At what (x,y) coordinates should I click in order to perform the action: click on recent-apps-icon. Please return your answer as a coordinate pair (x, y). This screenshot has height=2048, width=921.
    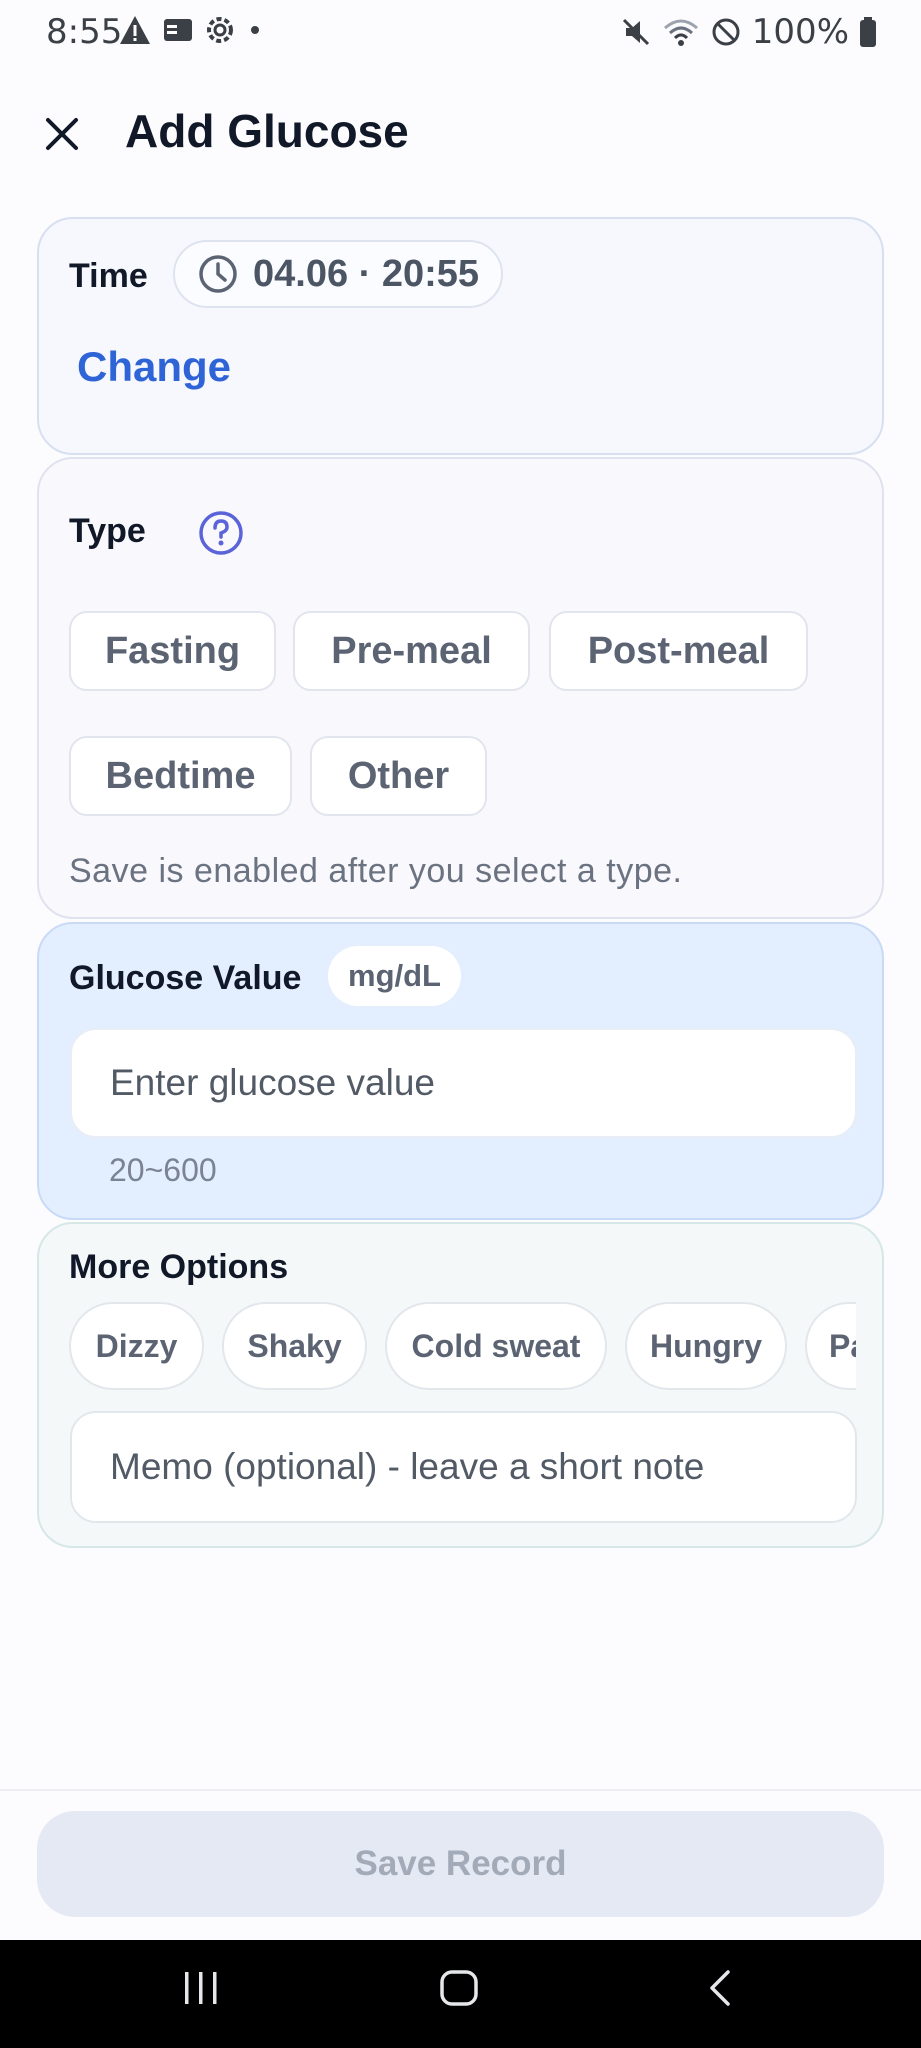
    Looking at the image, I should click on (201, 1988).